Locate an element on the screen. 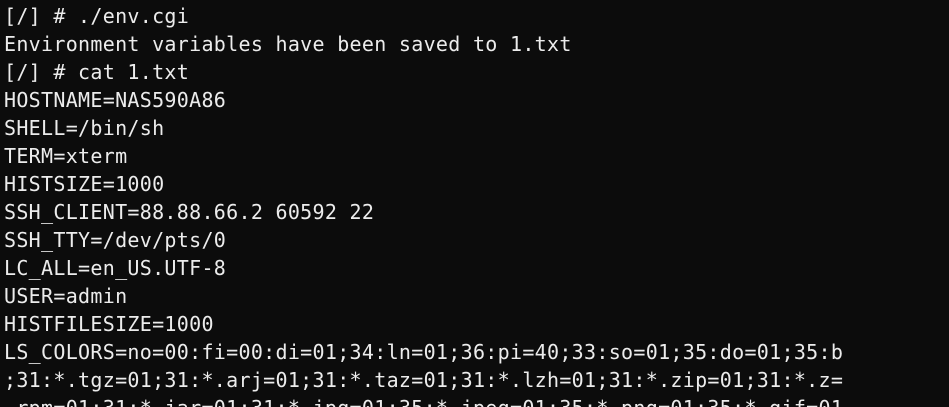  terminal-line-ssh-client: SSH_CLIENT=88.88.66.2 60592 22 is located at coordinates (189, 212).